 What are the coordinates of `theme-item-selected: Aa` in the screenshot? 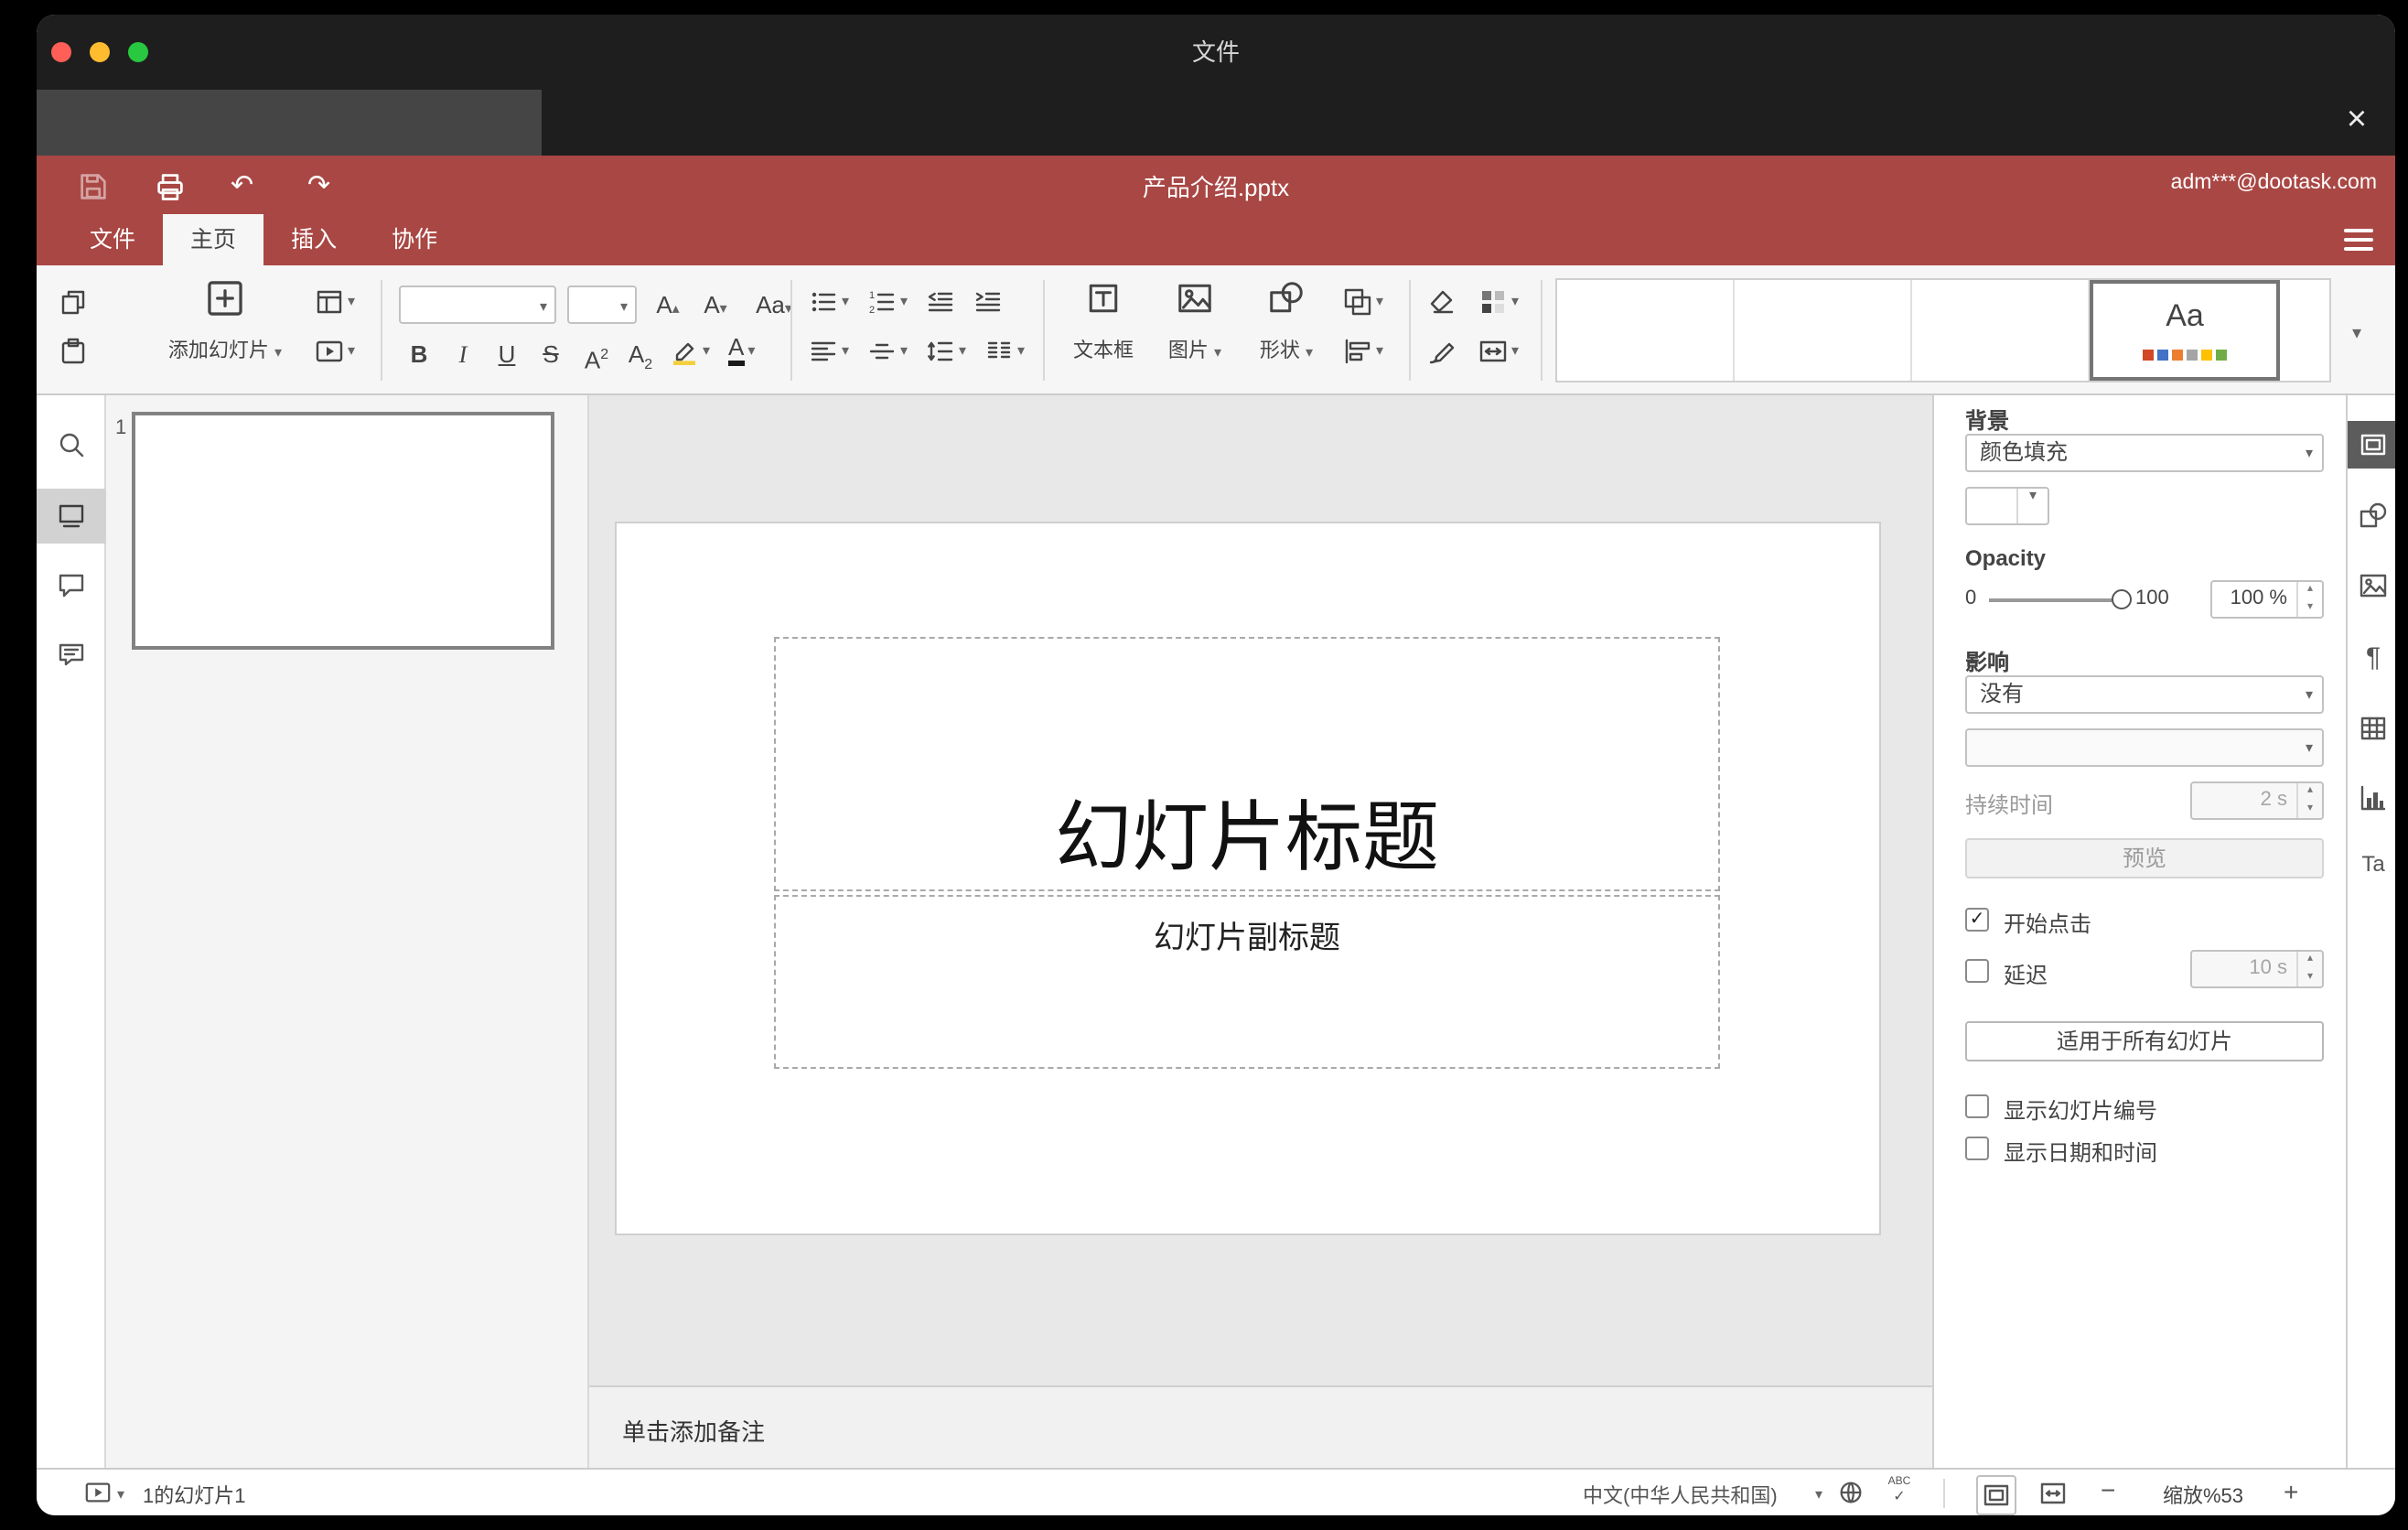 It's located at (2185, 330).